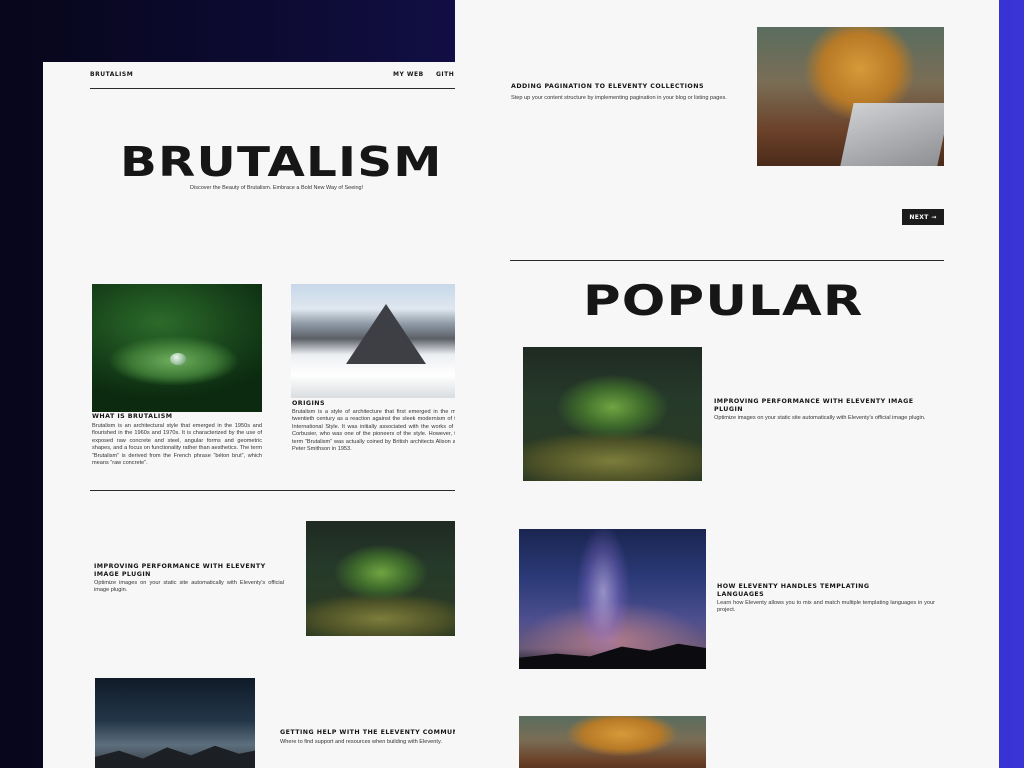 The width and height of the screenshot is (1024, 768). What do you see at coordinates (175, 723) in the screenshot?
I see `night-mountains-photo` at bounding box center [175, 723].